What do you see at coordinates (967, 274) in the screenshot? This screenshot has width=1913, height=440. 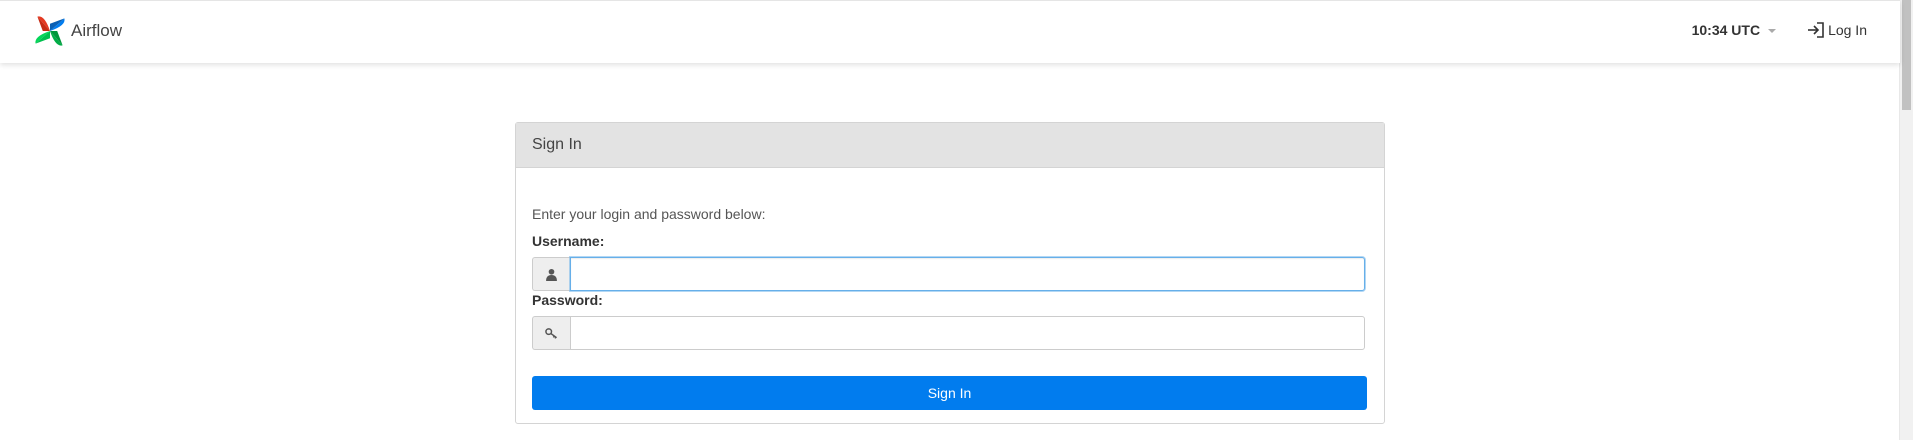 I see `username-field` at bounding box center [967, 274].